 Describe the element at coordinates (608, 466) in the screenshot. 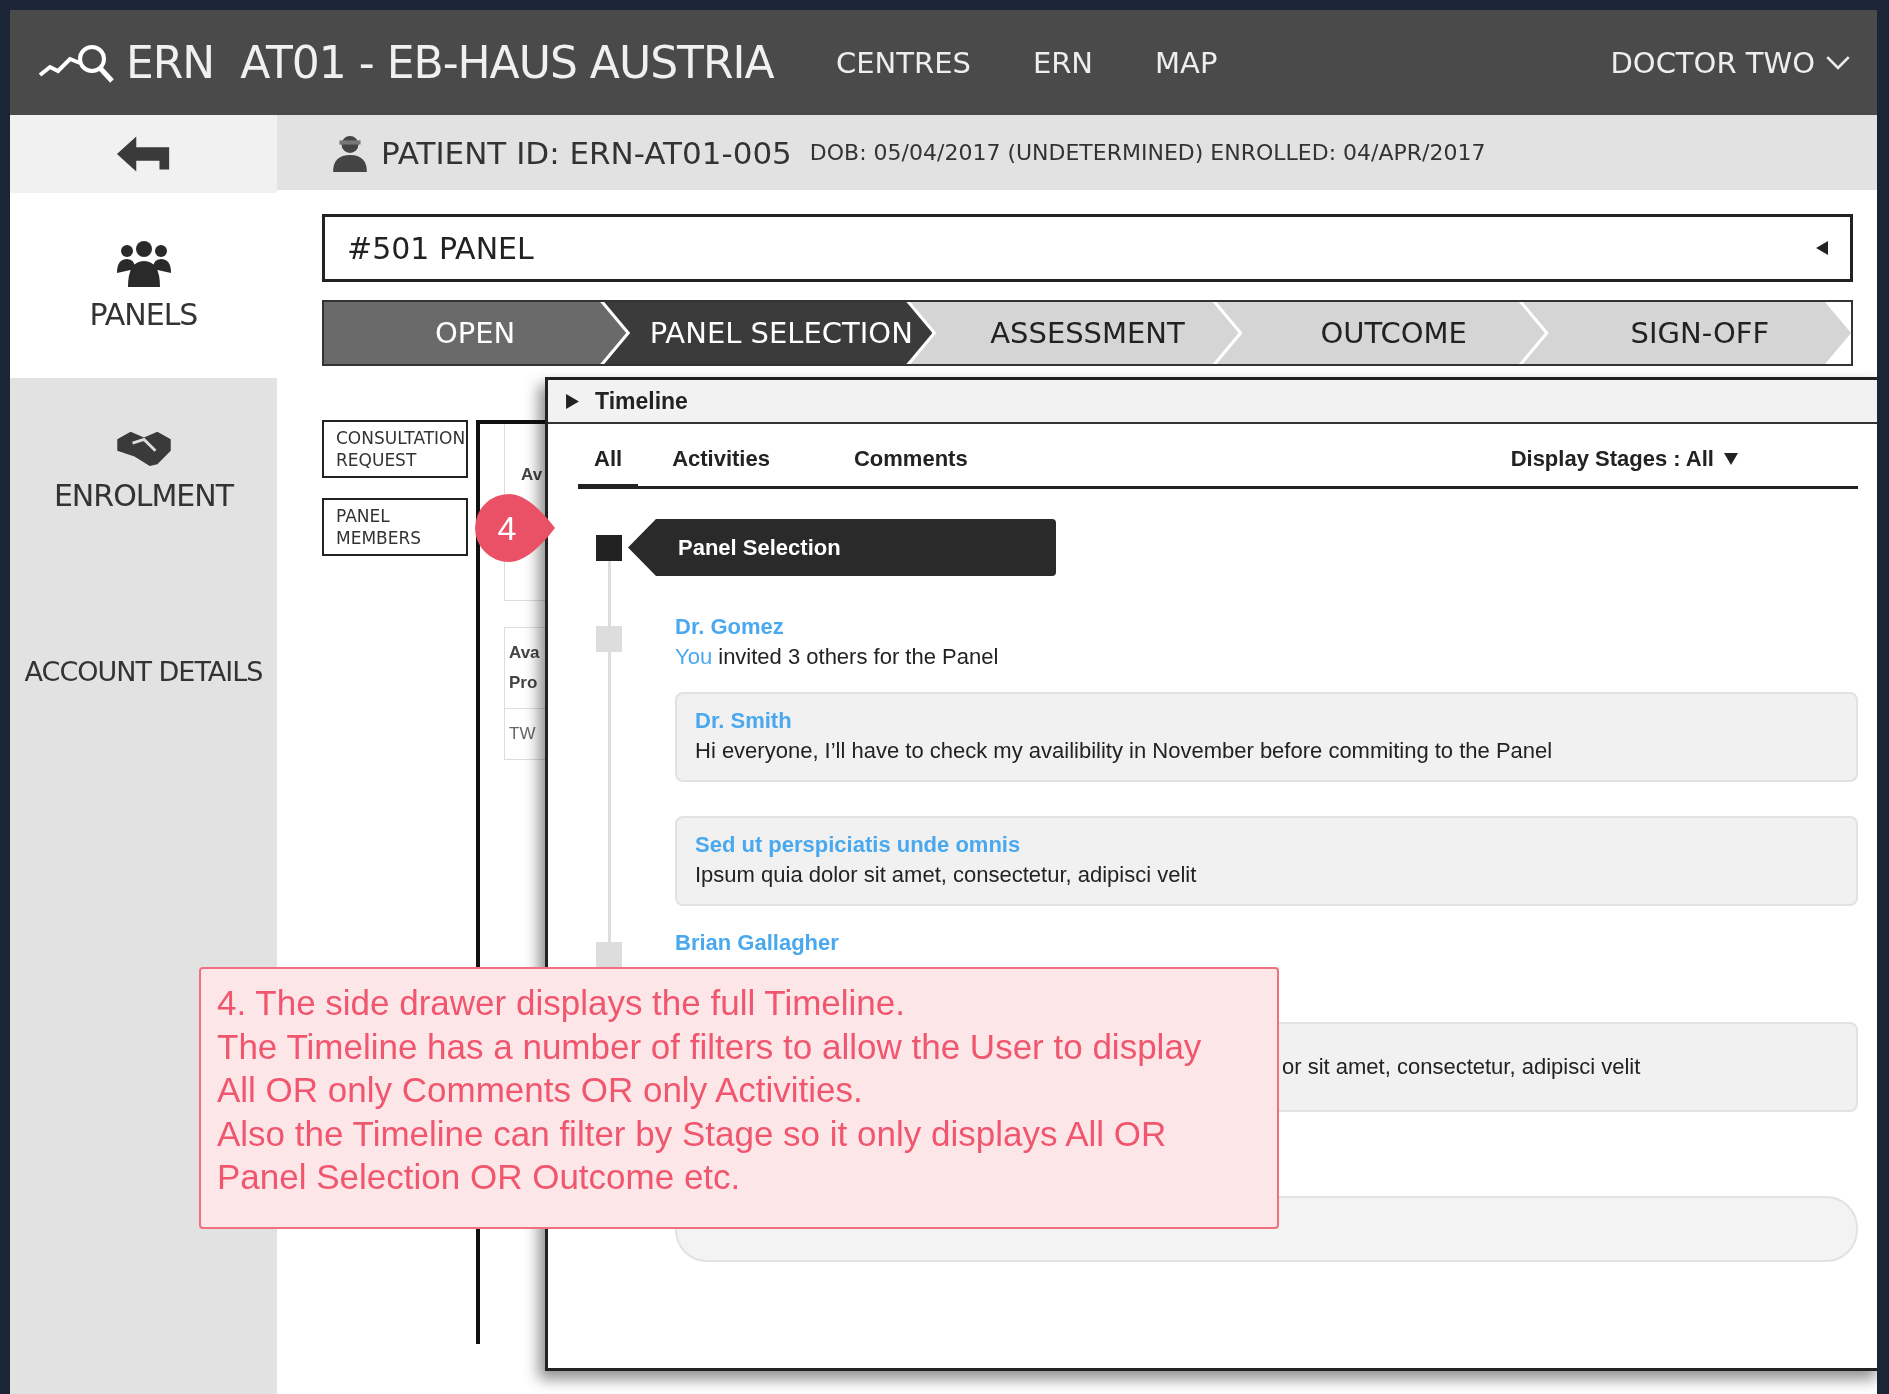

I see `filter-tab: All` at that location.